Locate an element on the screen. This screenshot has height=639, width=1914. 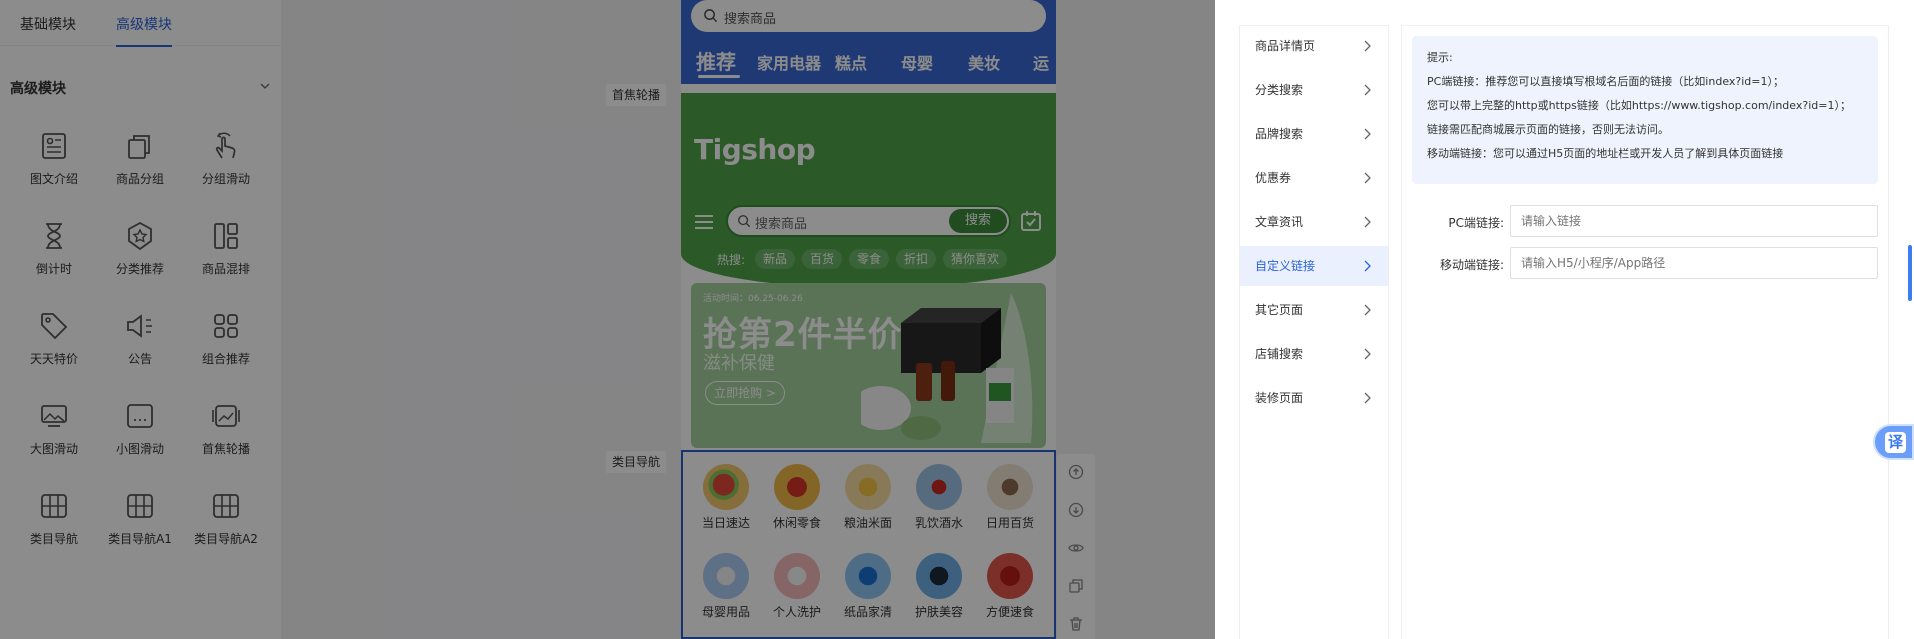
menu-item-product-detail: 商品详情页 is located at coordinates (1314, 46).